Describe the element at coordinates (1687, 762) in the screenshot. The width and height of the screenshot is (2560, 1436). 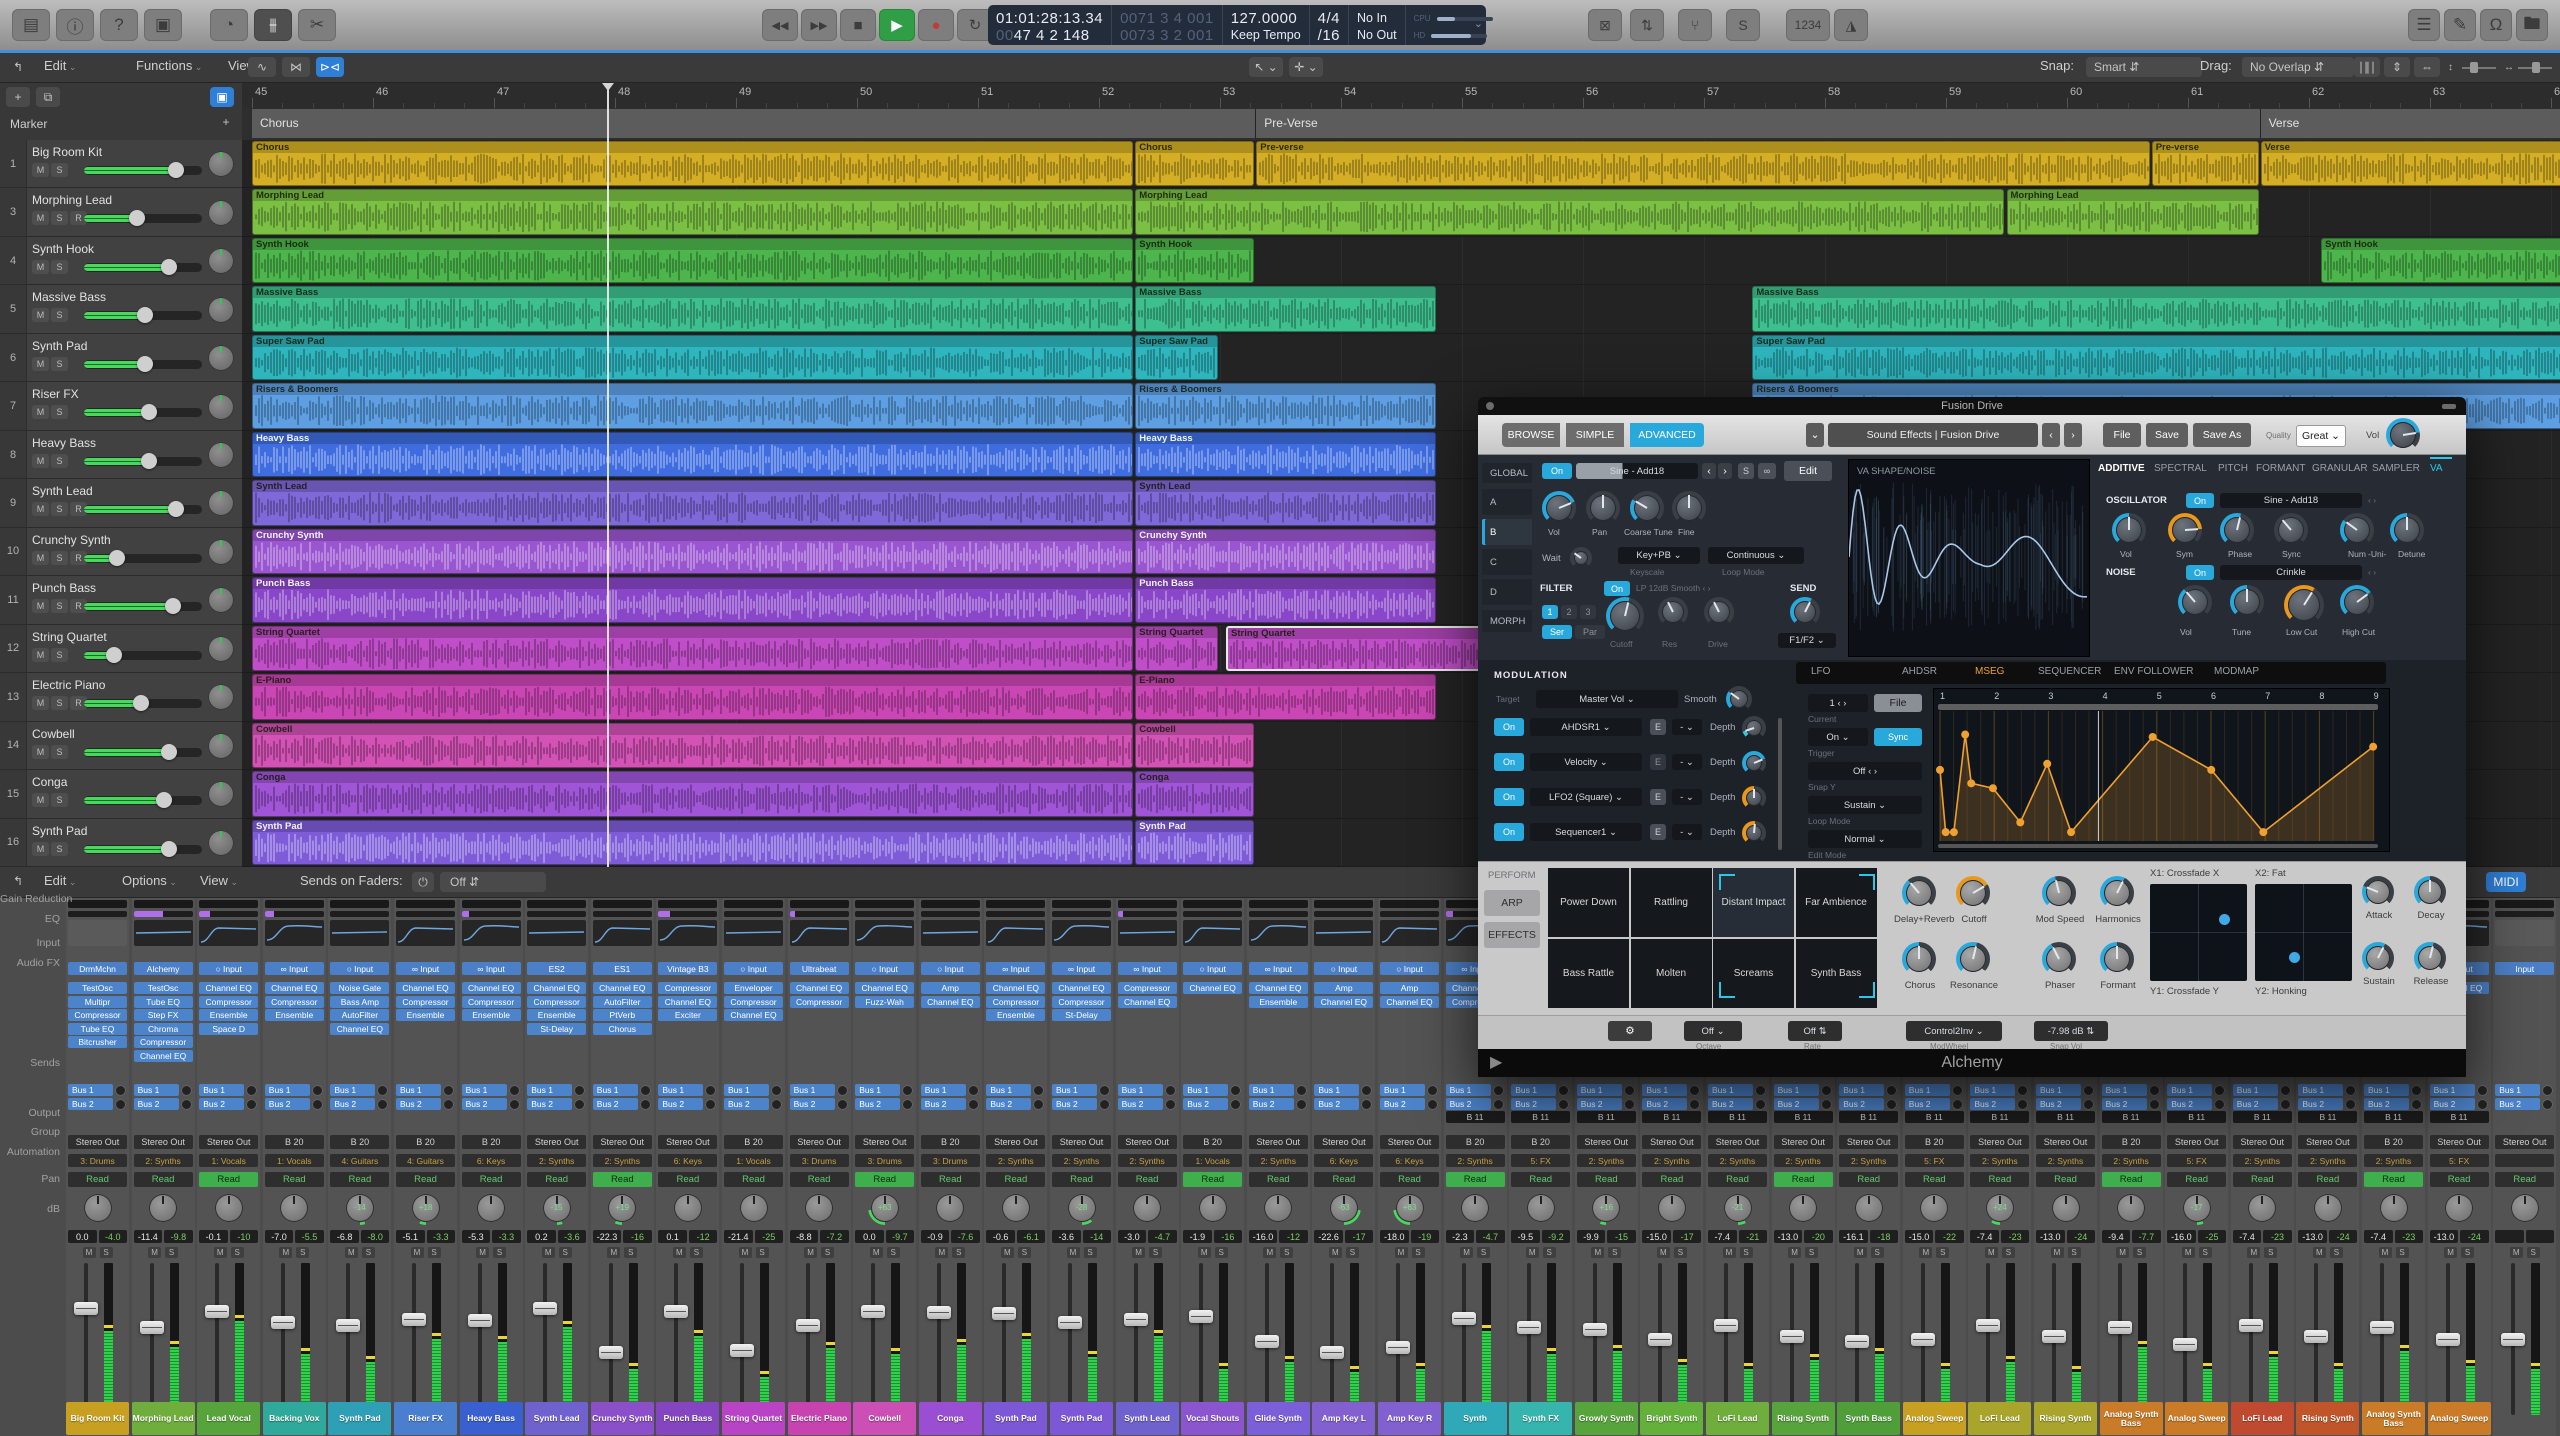
I see `mod-slot-via: - ⌄` at that location.